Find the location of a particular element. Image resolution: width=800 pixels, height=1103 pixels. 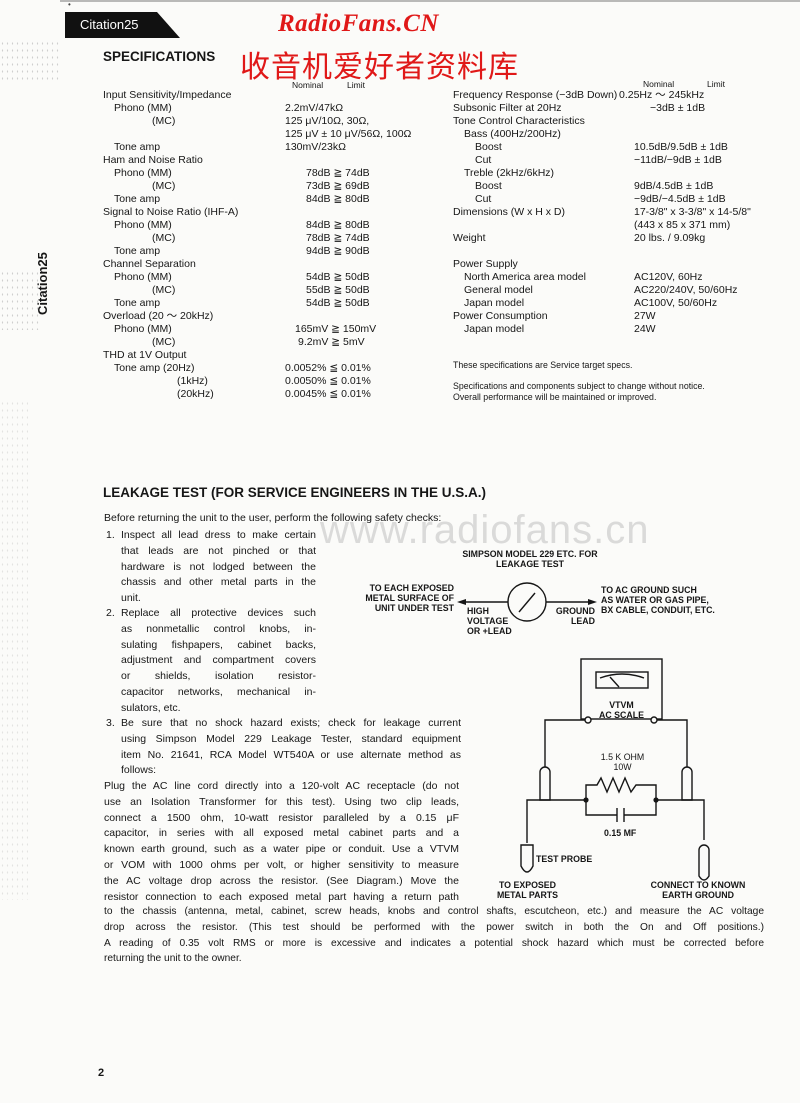

label-line: 1.5 K OHM is located at coordinates (622, 757).